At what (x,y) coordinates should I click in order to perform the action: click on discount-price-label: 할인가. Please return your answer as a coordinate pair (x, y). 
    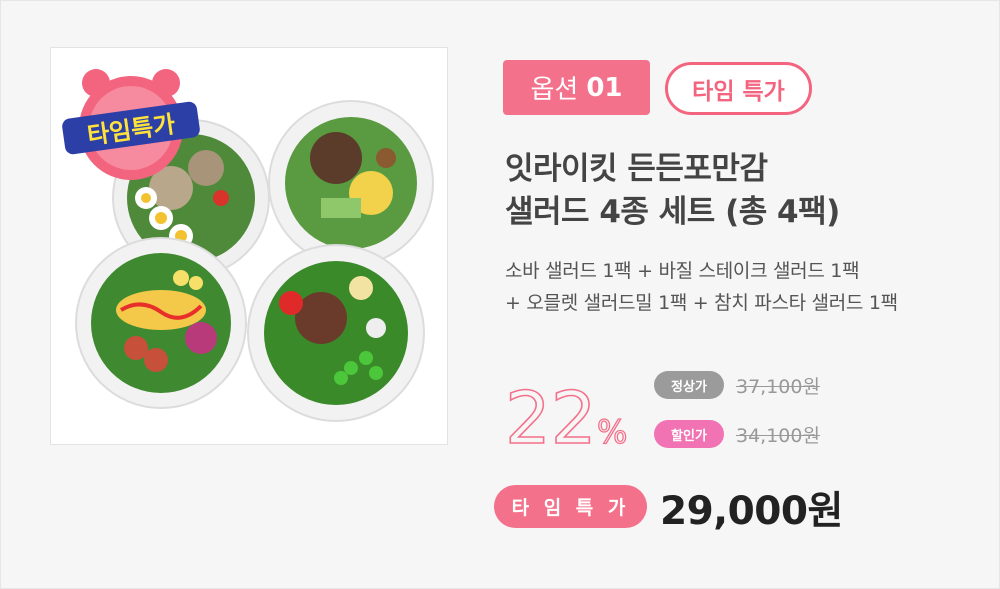
    Looking at the image, I should click on (689, 434).